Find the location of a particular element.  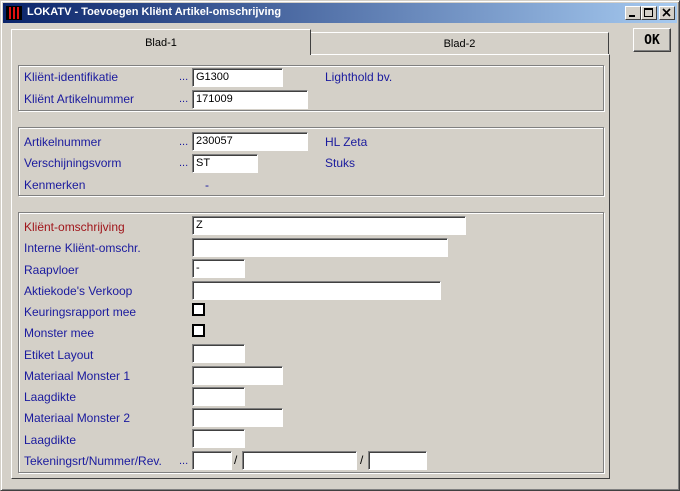

maximize-button is located at coordinates (649, 13).